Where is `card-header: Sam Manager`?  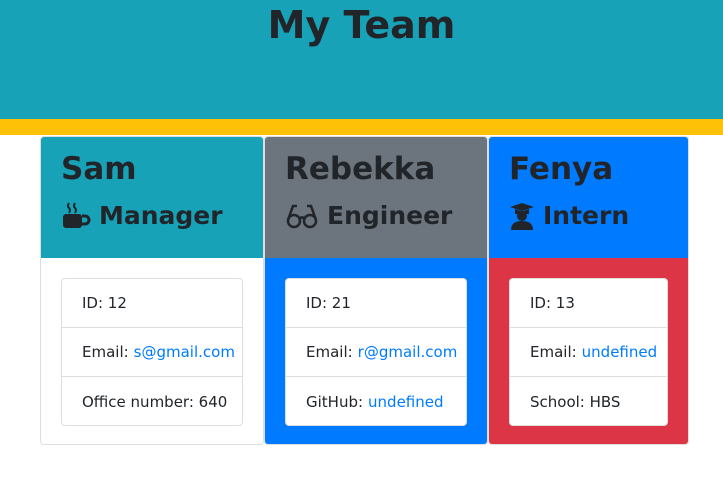
card-header: Sam Manager is located at coordinates (152, 197).